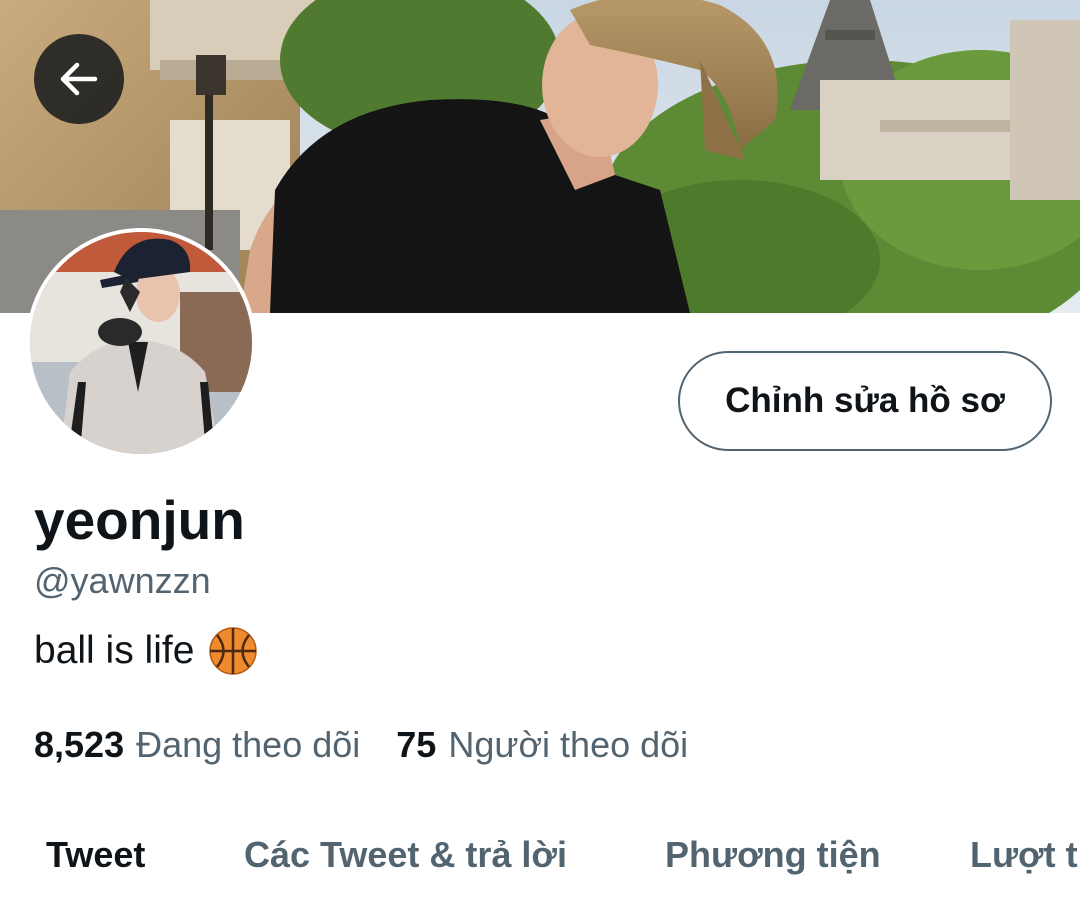 Image resolution: width=1080 pixels, height=910 pixels. Describe the element at coordinates (773, 855) in the screenshot. I see `tab-media: Phương tiện` at that location.